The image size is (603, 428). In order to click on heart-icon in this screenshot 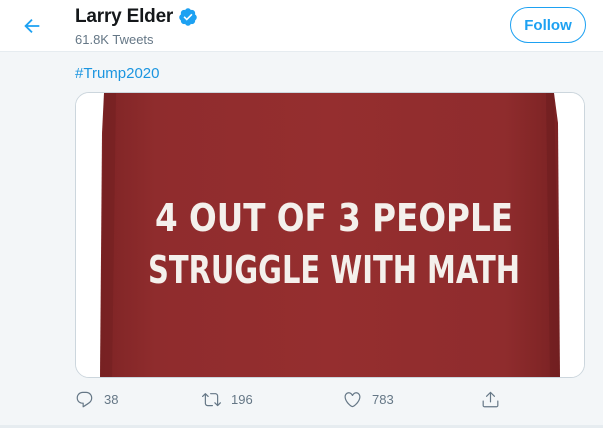, I will do `click(352, 399)`.